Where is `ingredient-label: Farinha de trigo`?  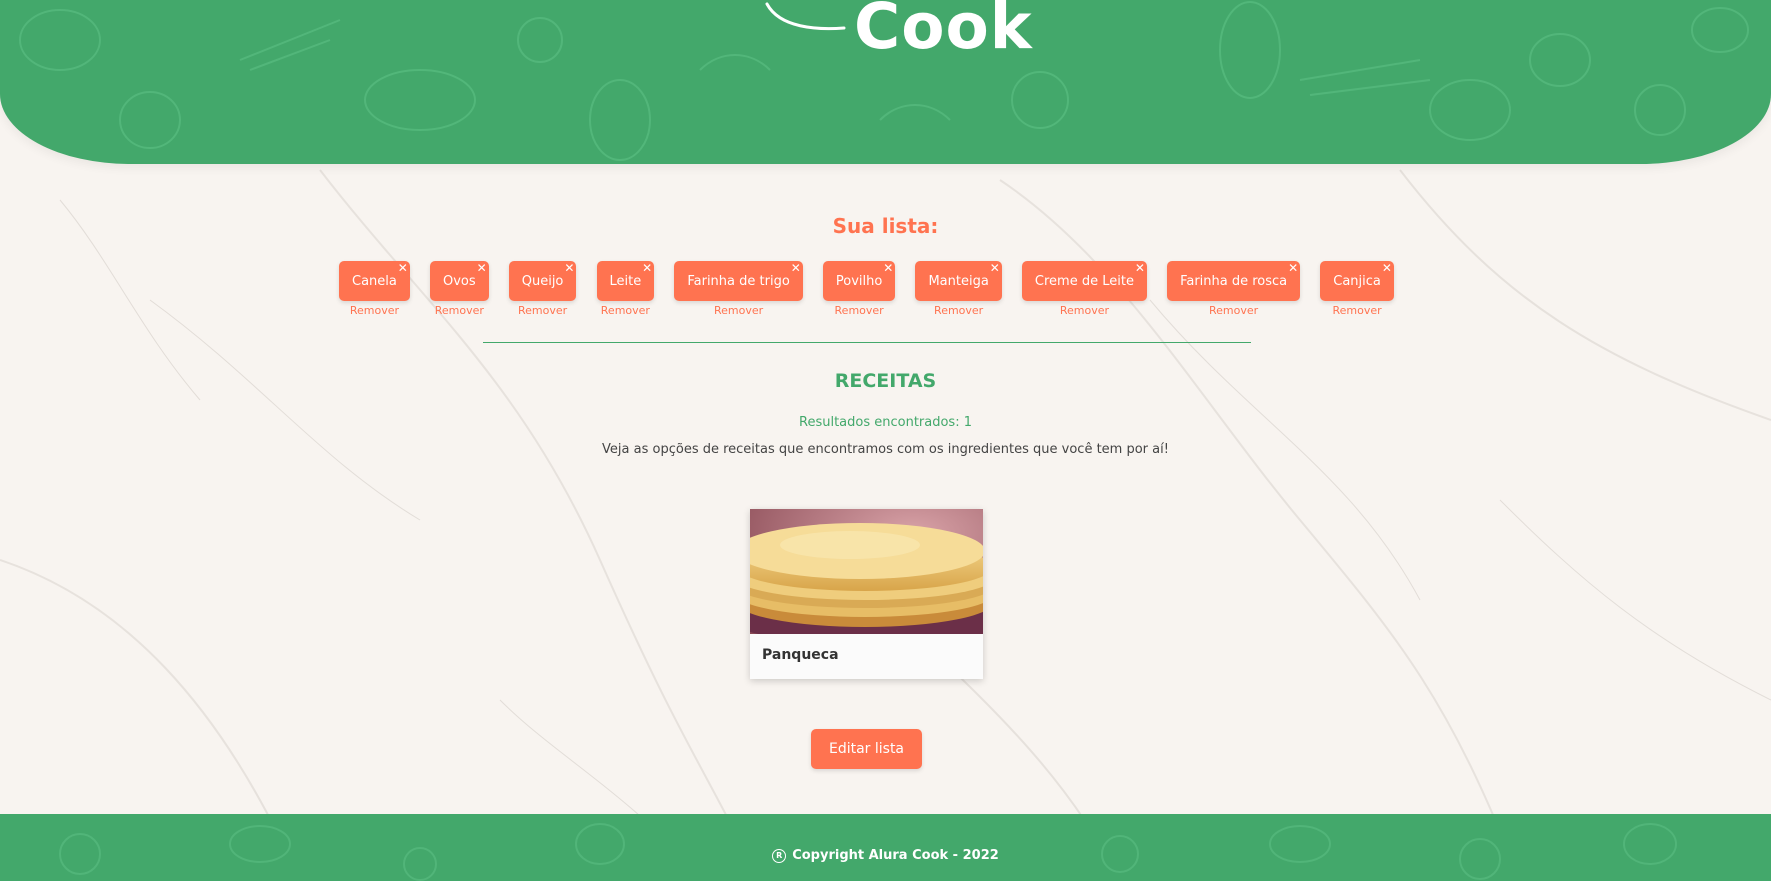 ingredient-label: Farinha de trigo is located at coordinates (738, 281).